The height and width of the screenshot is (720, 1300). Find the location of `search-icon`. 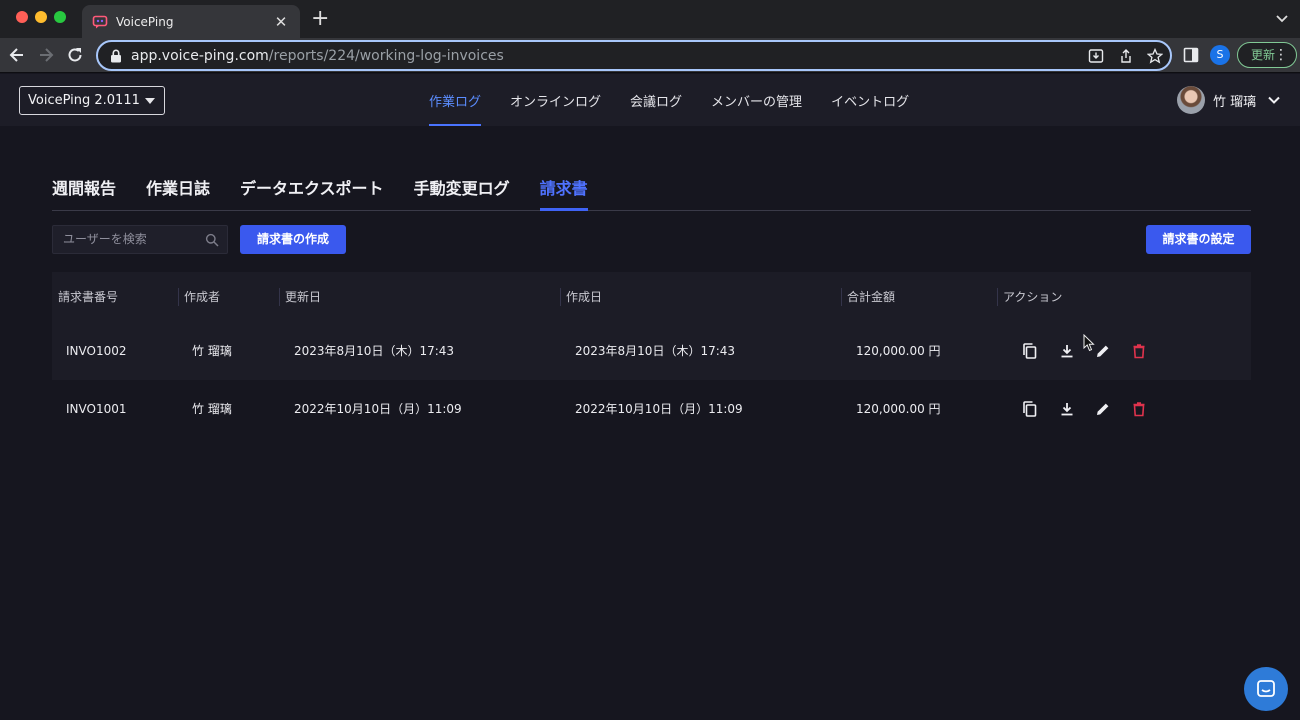

search-icon is located at coordinates (212, 240).